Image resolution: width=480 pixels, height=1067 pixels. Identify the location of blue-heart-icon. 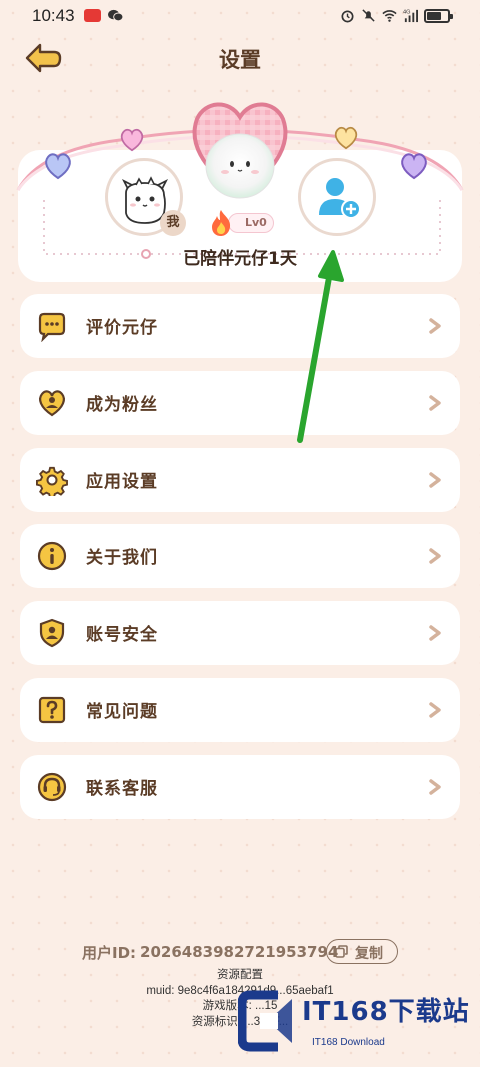
(58, 166).